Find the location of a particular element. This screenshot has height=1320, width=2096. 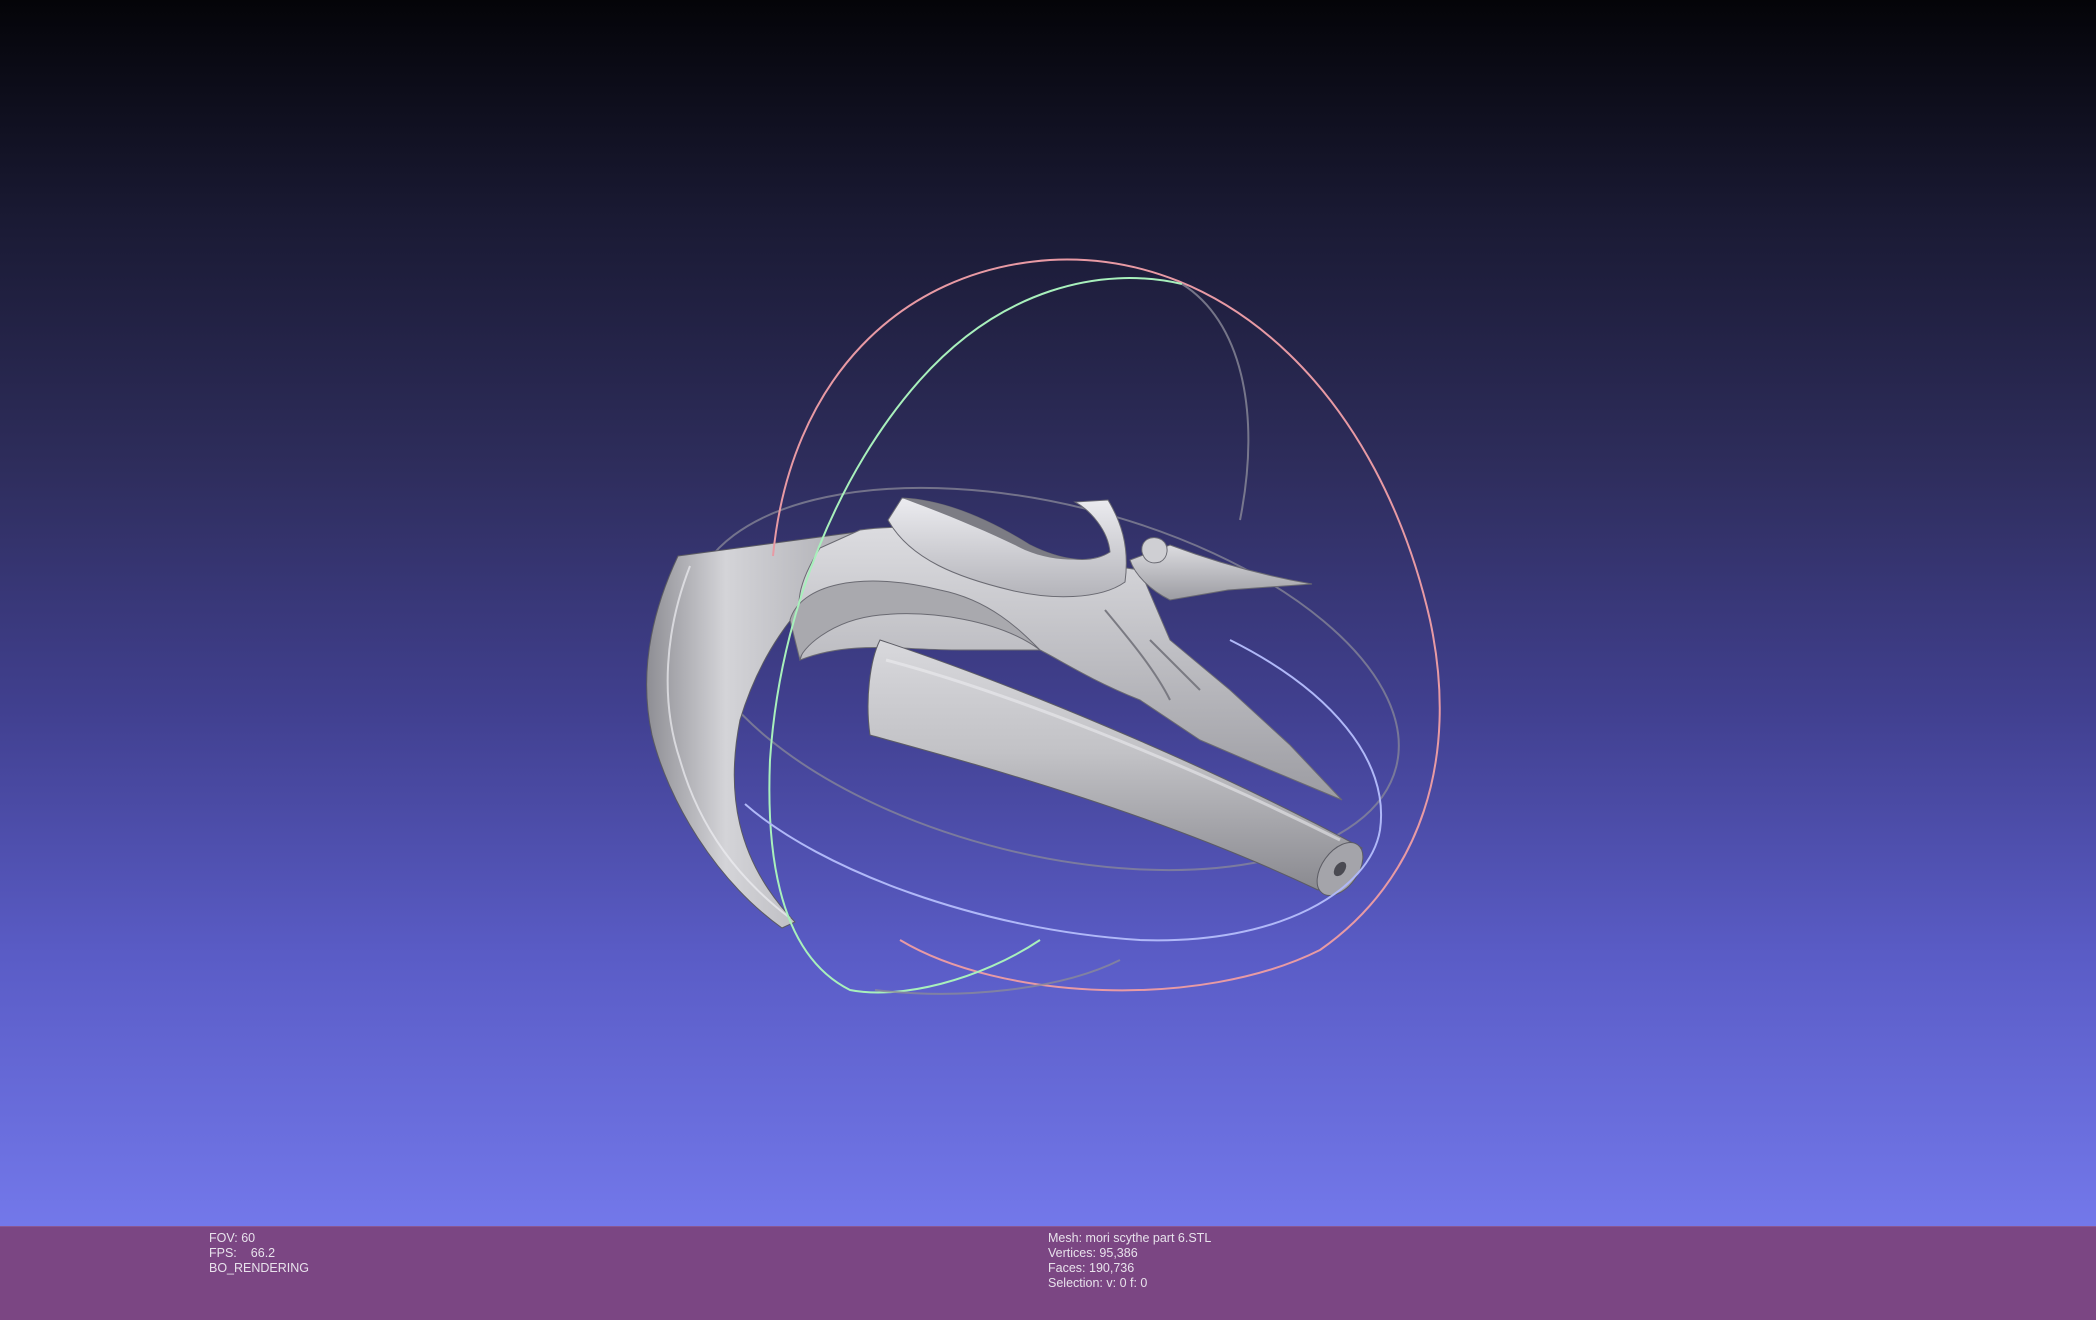

fov-line: FOV: 60 is located at coordinates (259, 1238).